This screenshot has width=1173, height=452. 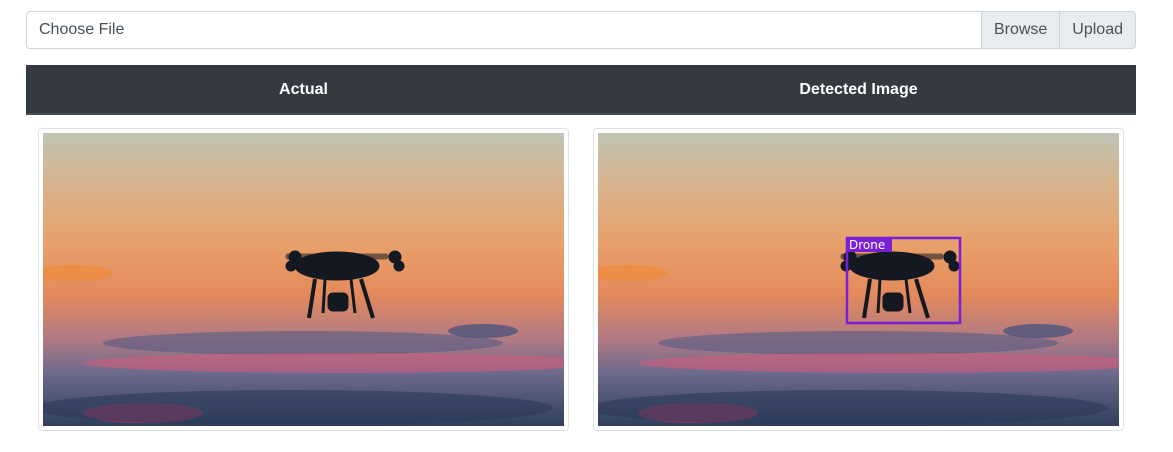 I want to click on header-actual: Actual, so click(x=303, y=89).